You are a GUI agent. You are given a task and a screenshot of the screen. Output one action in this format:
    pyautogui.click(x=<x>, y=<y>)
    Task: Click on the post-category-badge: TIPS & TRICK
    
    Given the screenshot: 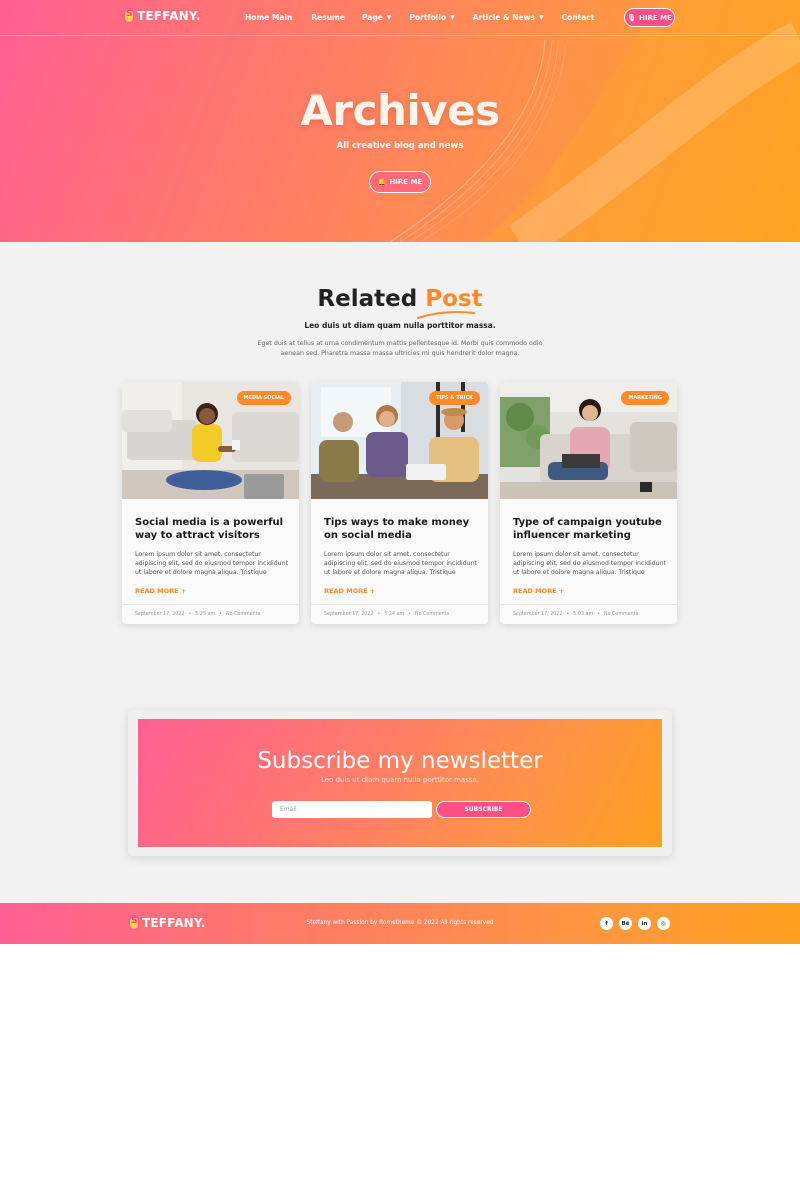 What is the action you would take?
    pyautogui.click(x=454, y=398)
    